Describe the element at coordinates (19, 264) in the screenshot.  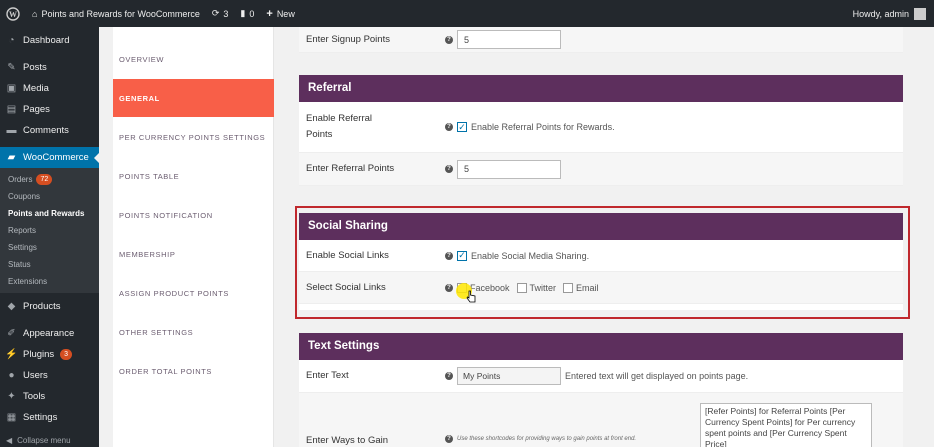
I see `submenu-label: Status` at that location.